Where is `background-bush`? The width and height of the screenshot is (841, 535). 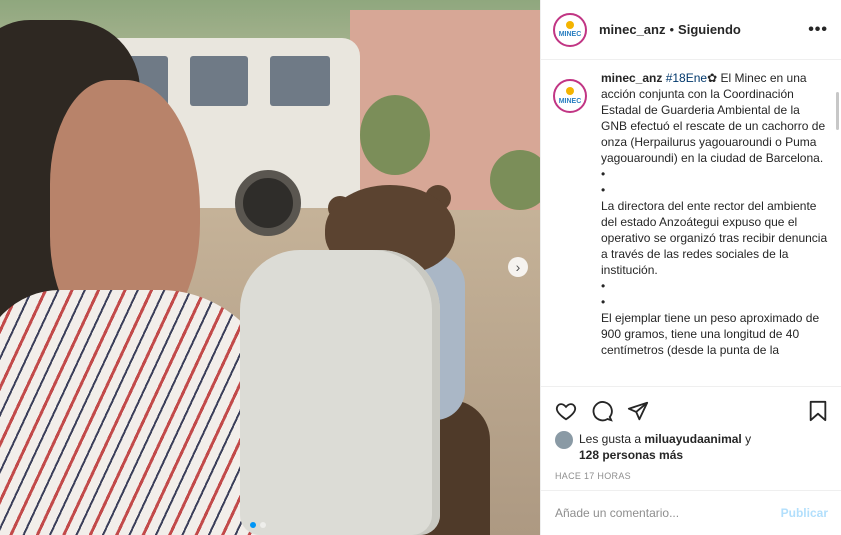
background-bush is located at coordinates (395, 135).